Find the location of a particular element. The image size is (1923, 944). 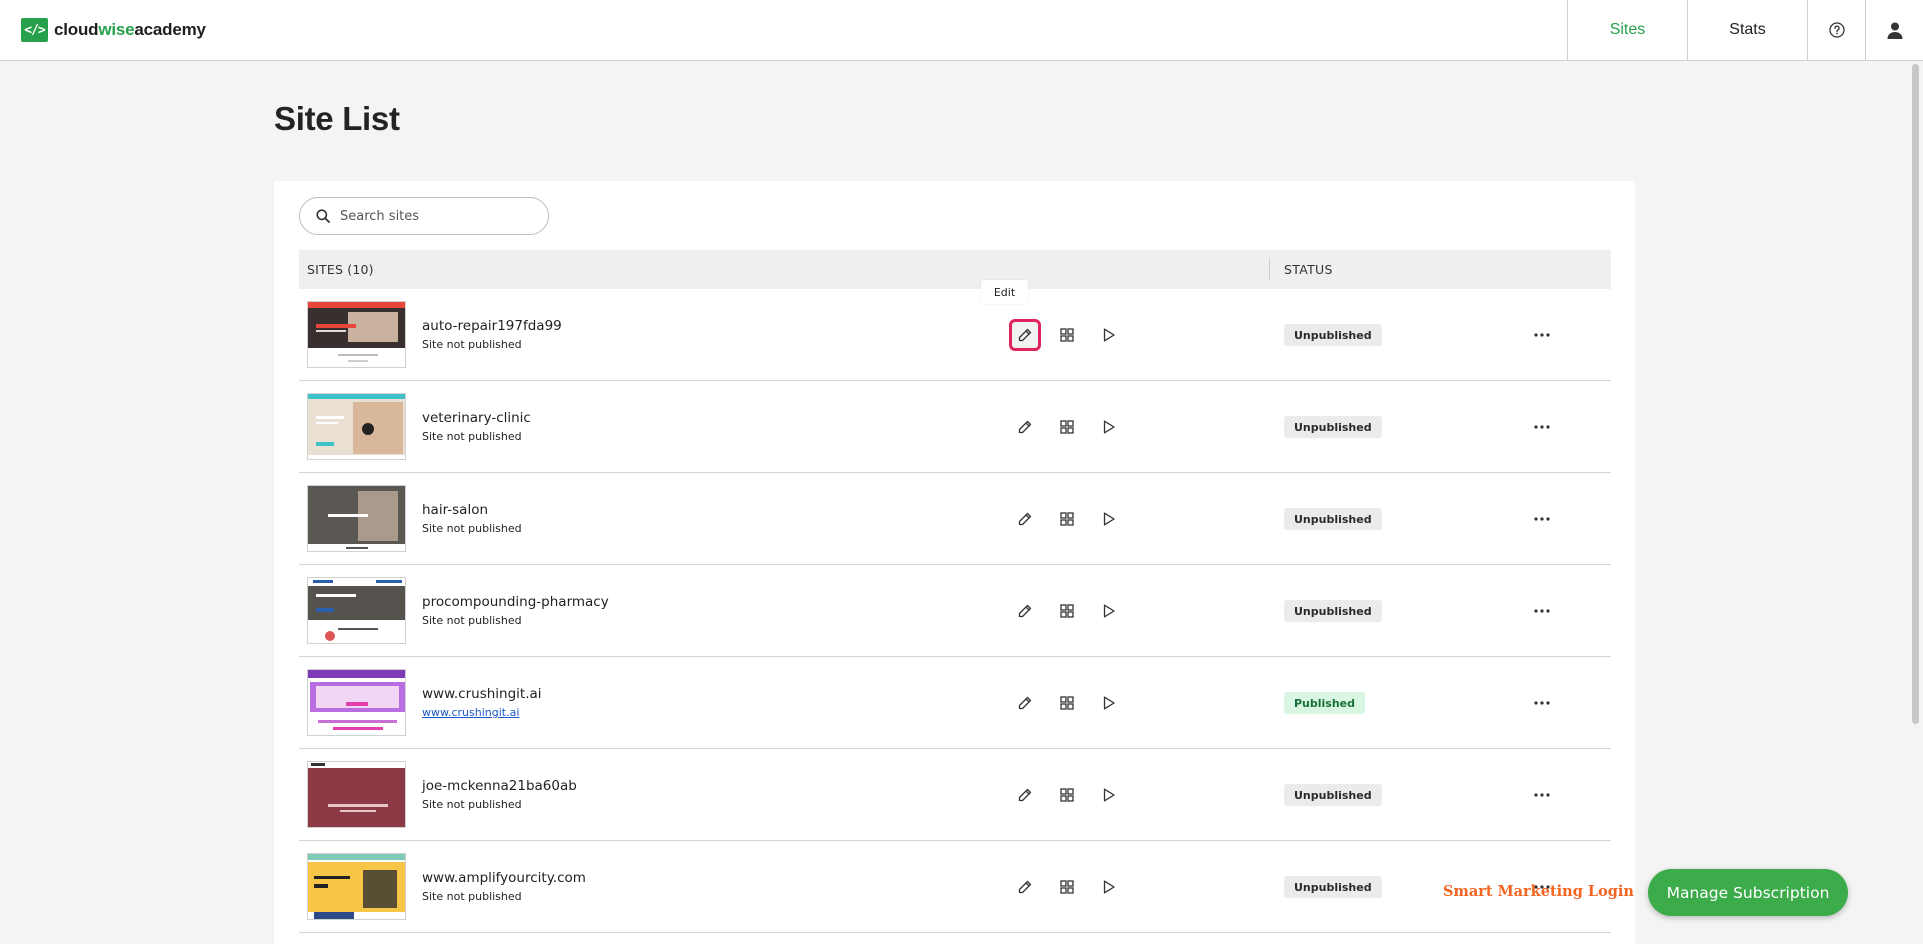

site-name: www.crushingit.ai is located at coordinates (482, 694).